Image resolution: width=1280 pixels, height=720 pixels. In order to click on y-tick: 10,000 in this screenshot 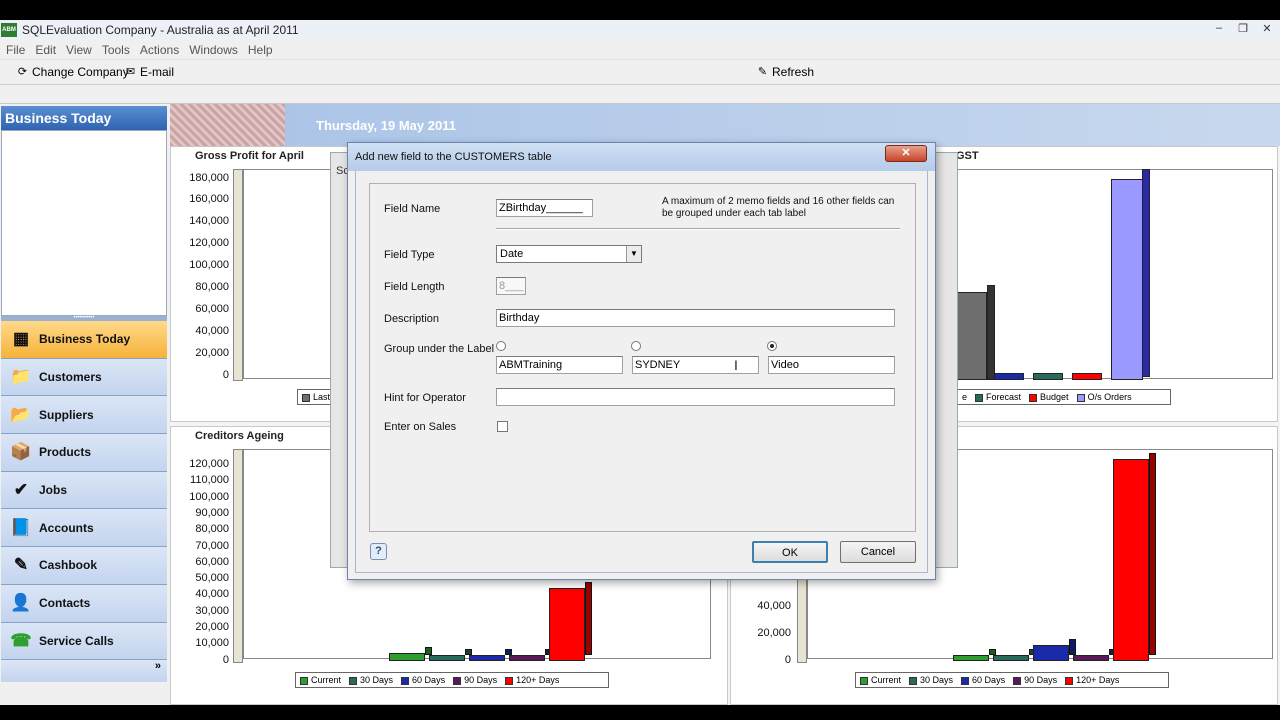, I will do `click(212, 643)`.